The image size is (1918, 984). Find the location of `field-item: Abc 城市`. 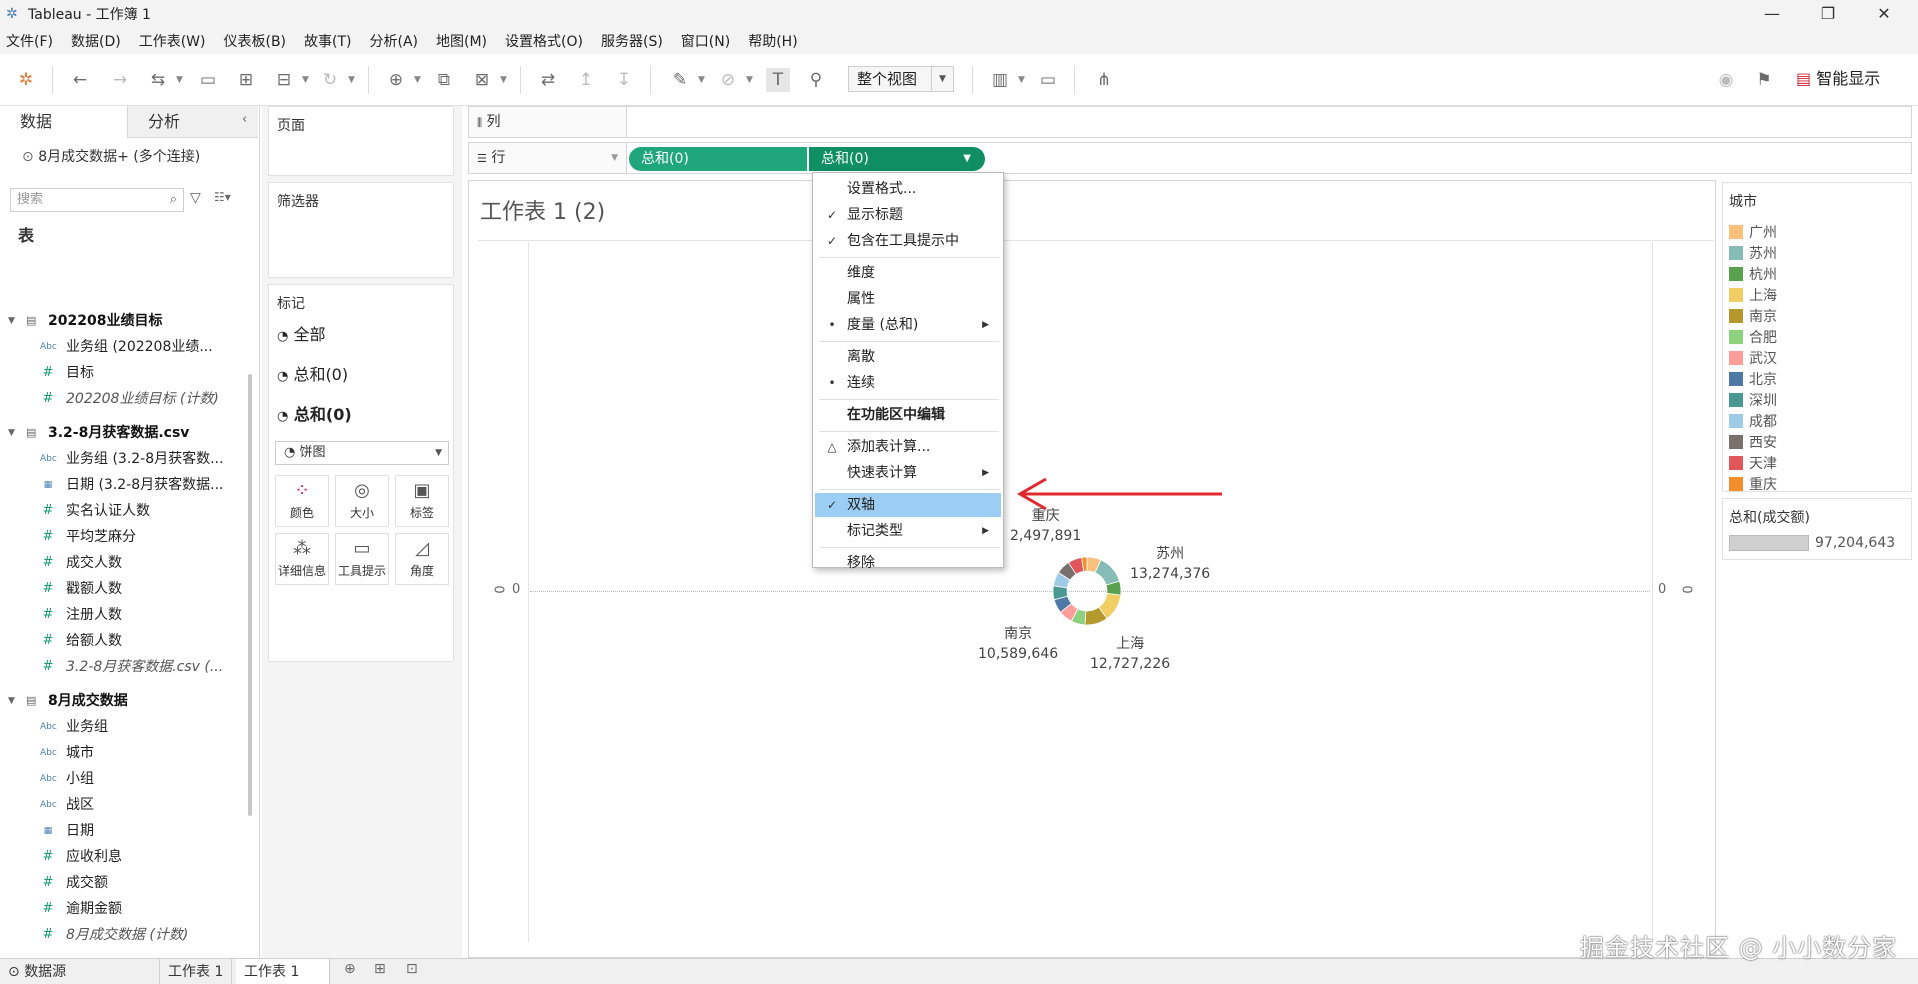

field-item: Abc 城市 is located at coordinates (120, 753).